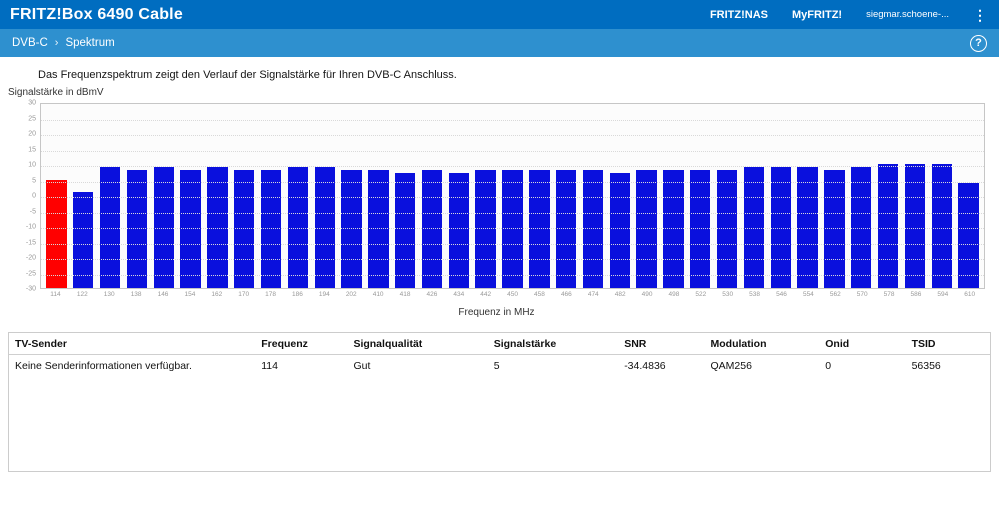  Describe the element at coordinates (56, 43) in the screenshot. I see `chevron-right-icon: ›` at that location.